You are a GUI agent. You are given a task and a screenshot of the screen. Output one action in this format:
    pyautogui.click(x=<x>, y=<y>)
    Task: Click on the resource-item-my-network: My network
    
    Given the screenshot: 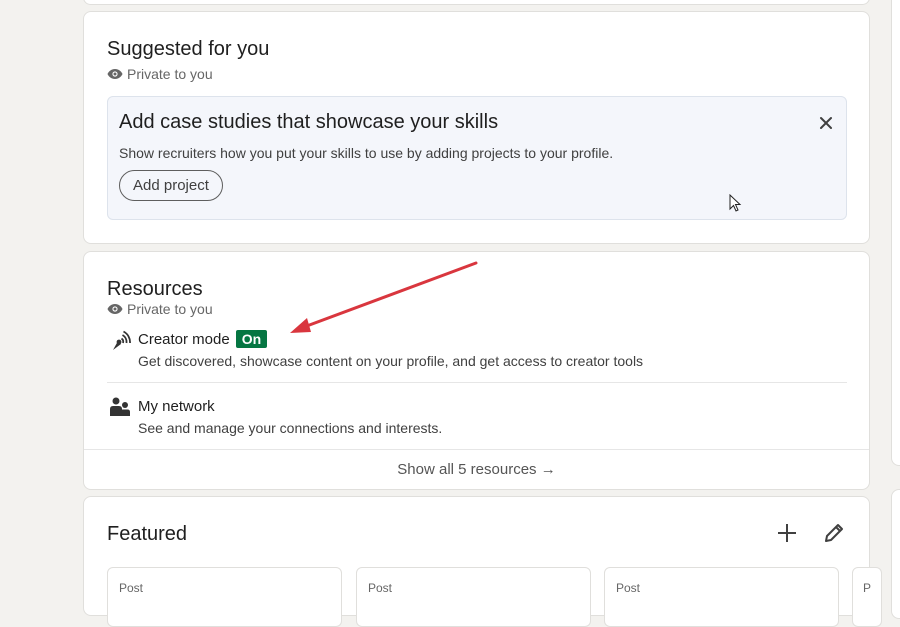 What is the action you would take?
    pyautogui.click(x=176, y=406)
    